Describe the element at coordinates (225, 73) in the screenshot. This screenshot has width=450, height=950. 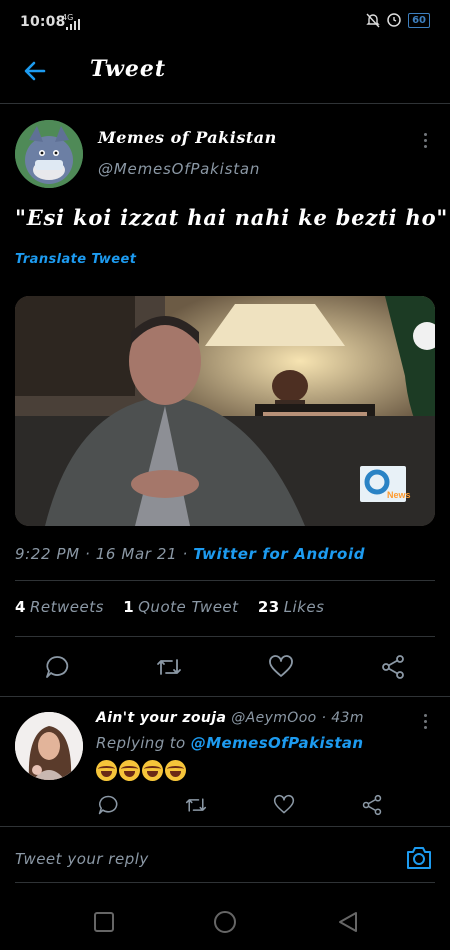
I see `top-app-bar: Tweet` at that location.